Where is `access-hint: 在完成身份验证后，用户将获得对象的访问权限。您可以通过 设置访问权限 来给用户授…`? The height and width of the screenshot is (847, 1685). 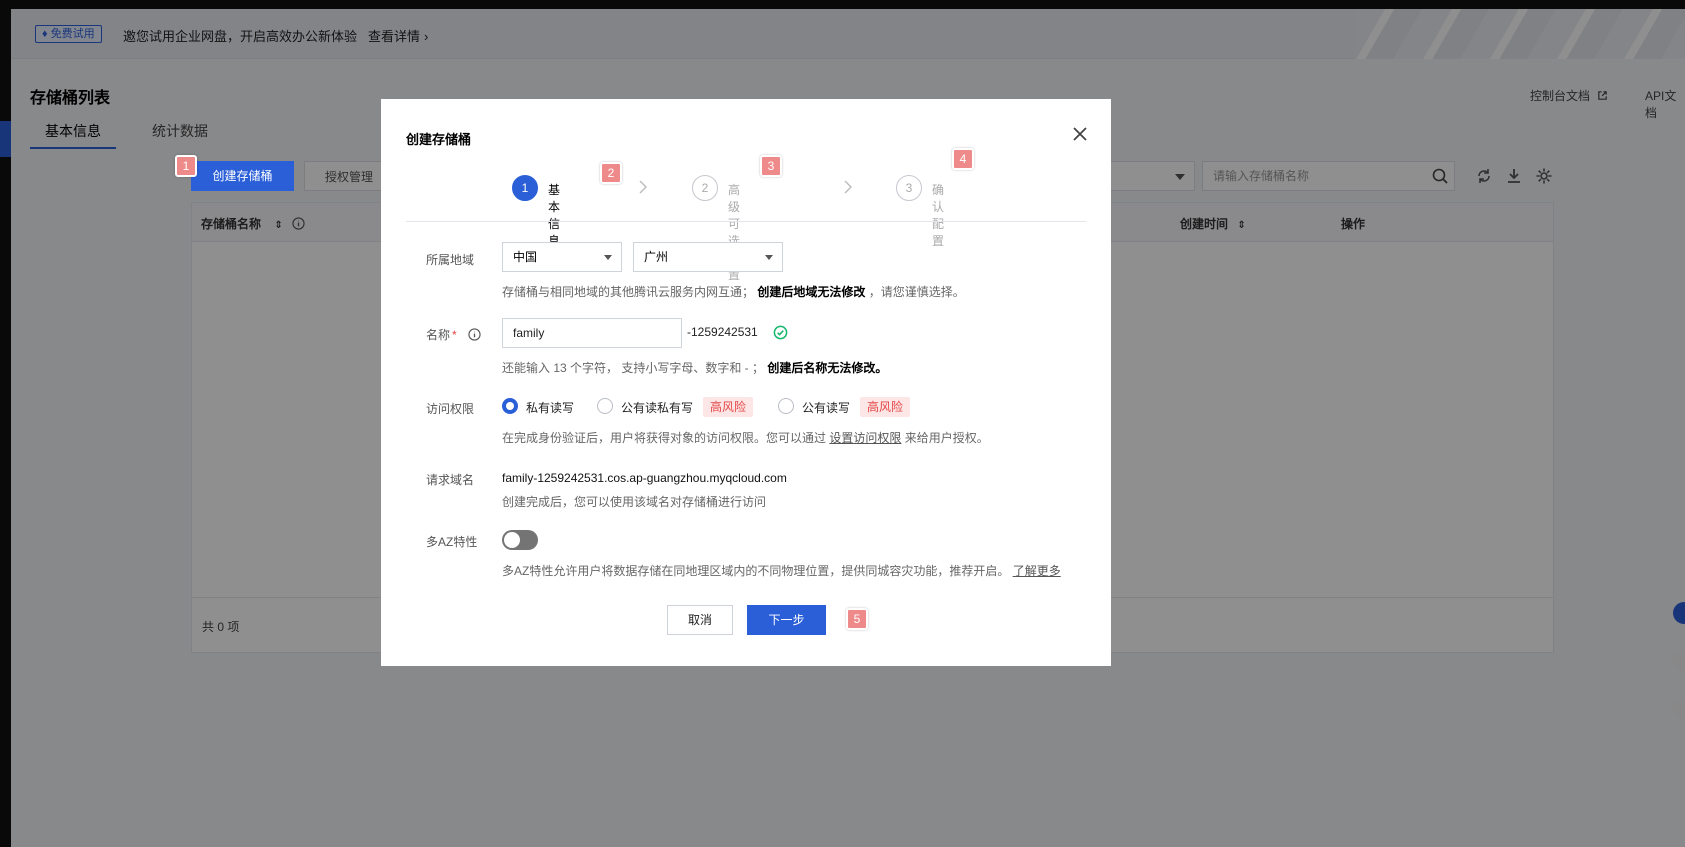
access-hint: 在完成身份验证后，用户将获得对象的访问权限。您可以通过 设置访问权限 来给用户授… is located at coordinates (745, 438).